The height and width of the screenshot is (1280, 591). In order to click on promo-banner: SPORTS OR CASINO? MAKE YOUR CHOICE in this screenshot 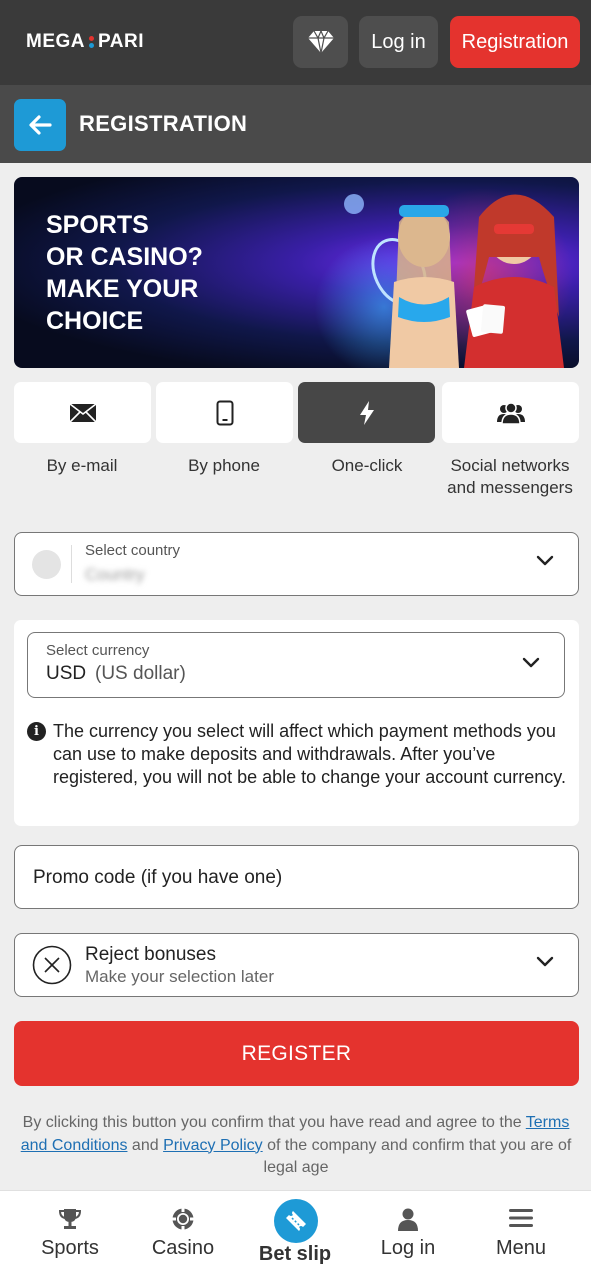, I will do `click(296, 272)`.